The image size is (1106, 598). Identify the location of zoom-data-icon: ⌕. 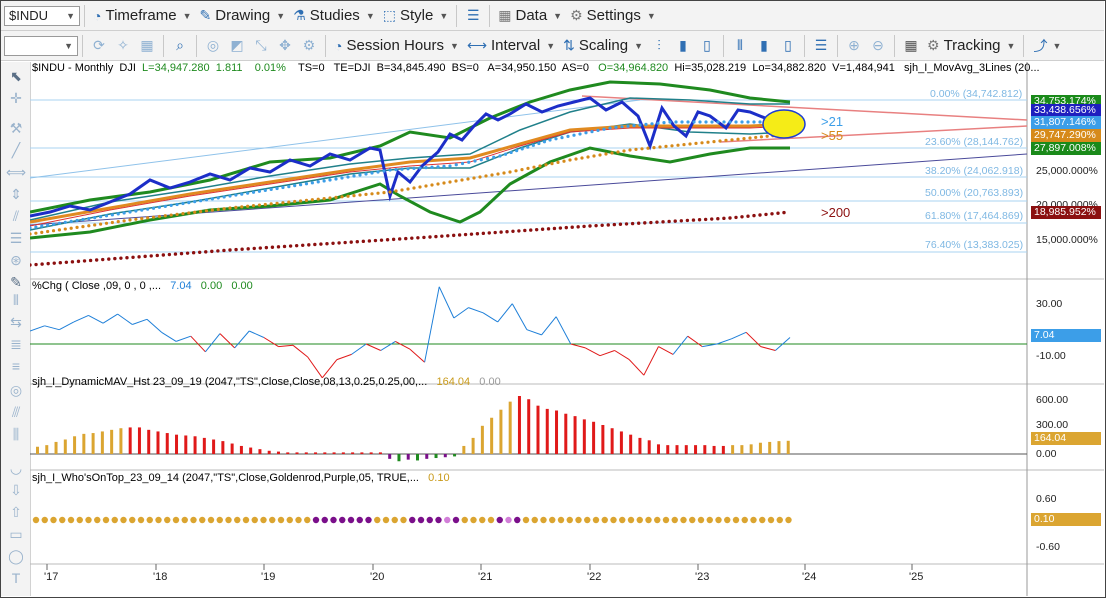
(180, 46).